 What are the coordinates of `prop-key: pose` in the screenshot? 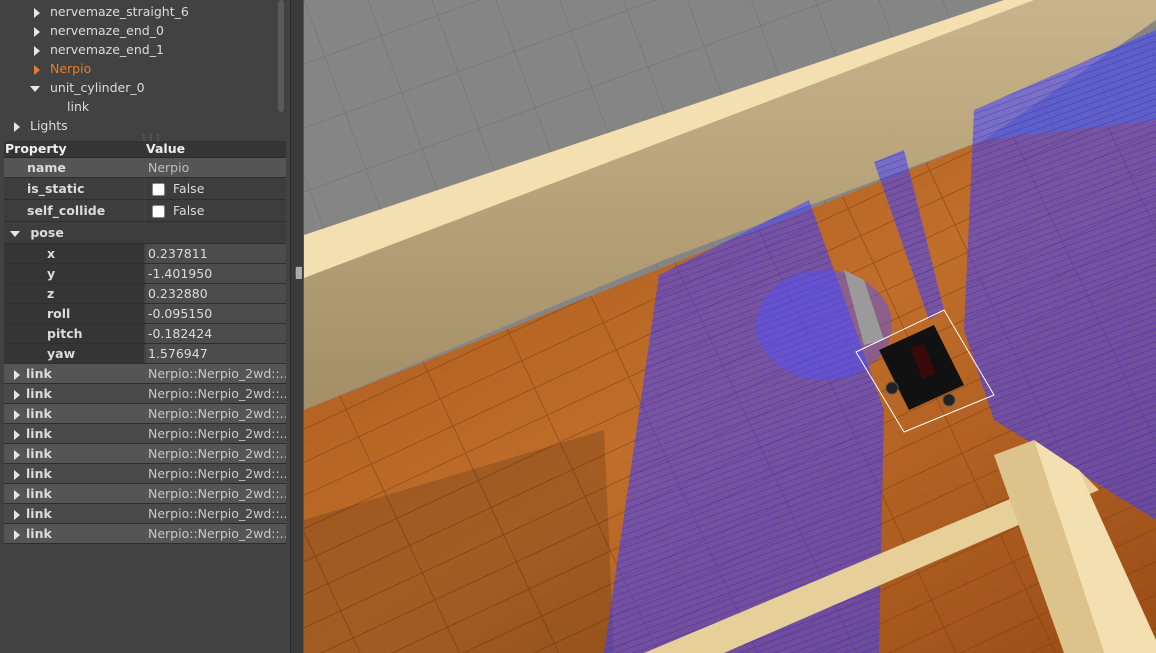 It's located at (145, 232).